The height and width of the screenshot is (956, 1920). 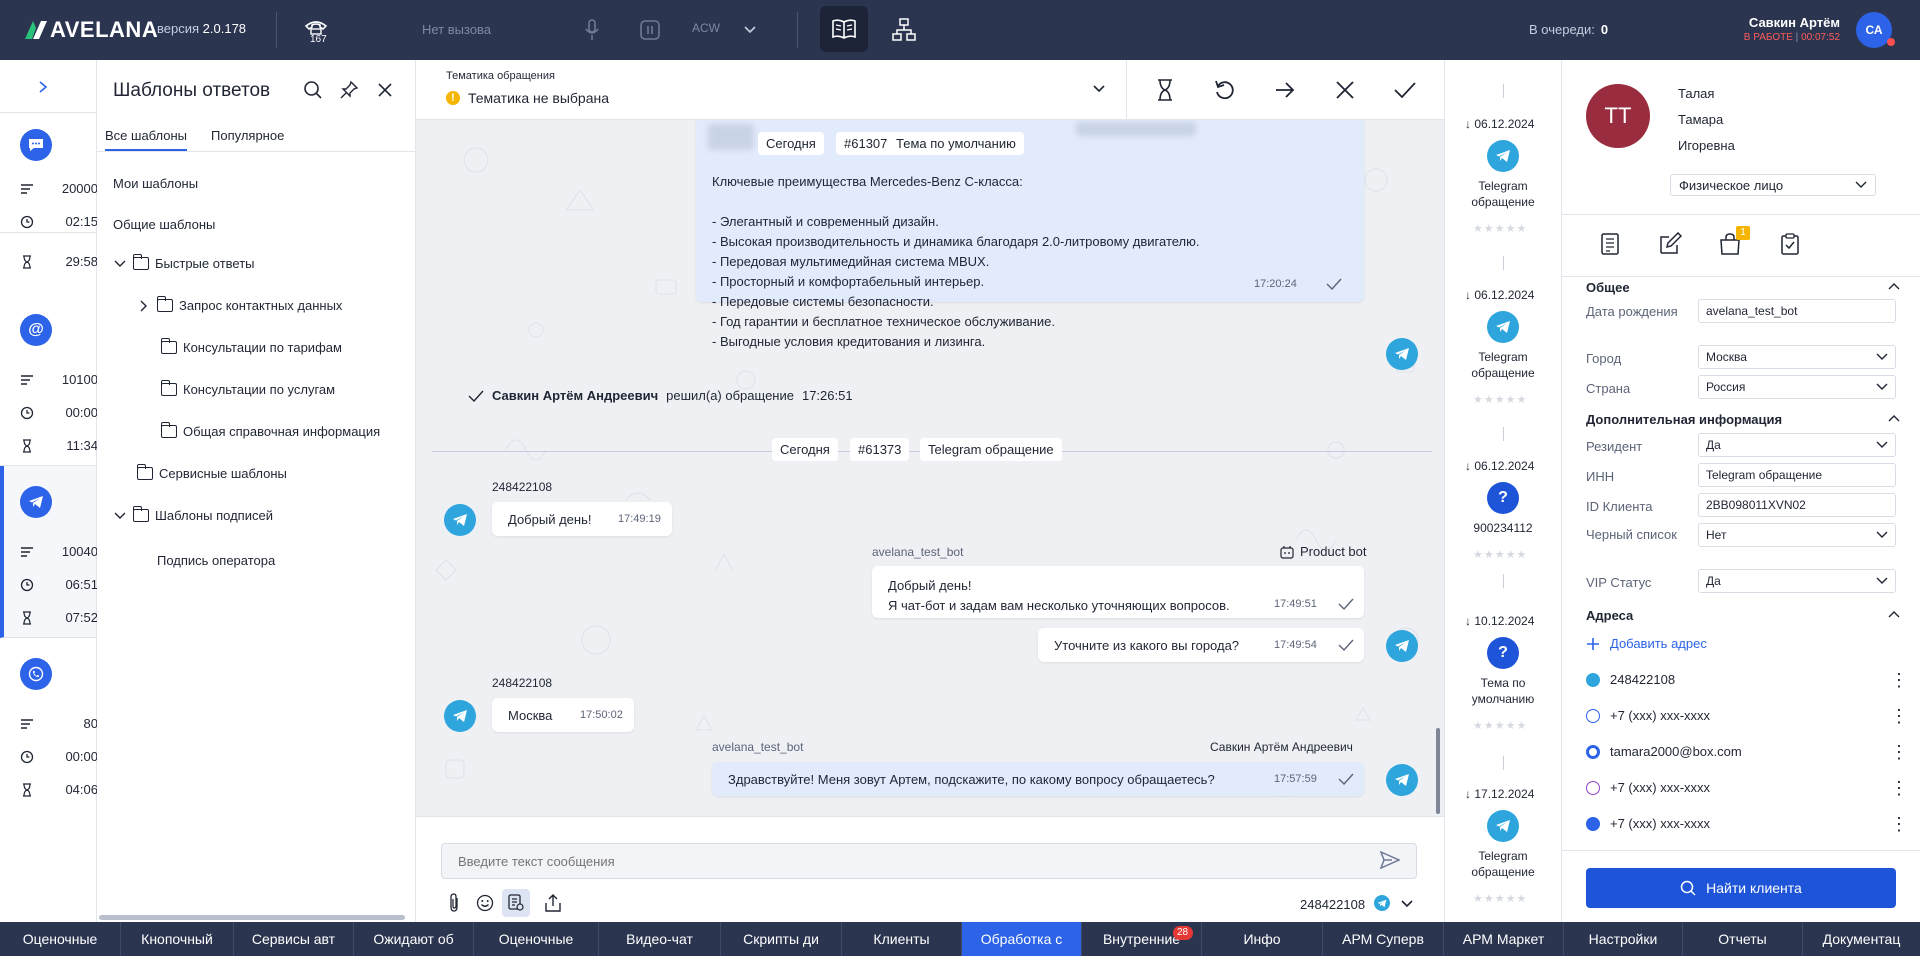 I want to click on horizontal-scrollbar, so click(x=252, y=917).